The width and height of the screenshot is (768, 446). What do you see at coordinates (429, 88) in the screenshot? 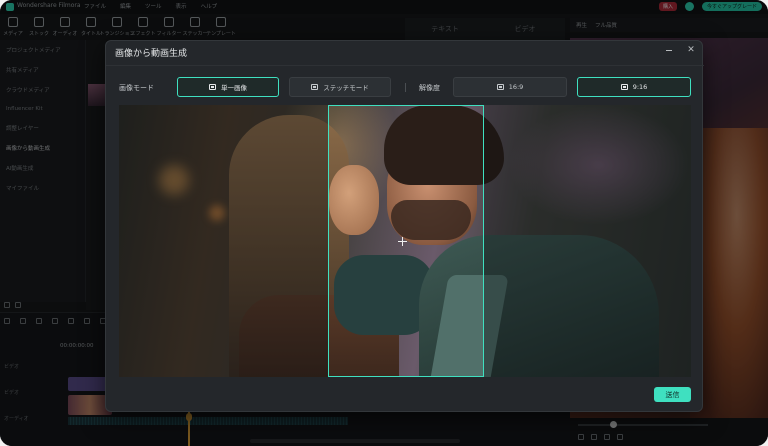
I see `resolution-label: 解像度` at bounding box center [429, 88].